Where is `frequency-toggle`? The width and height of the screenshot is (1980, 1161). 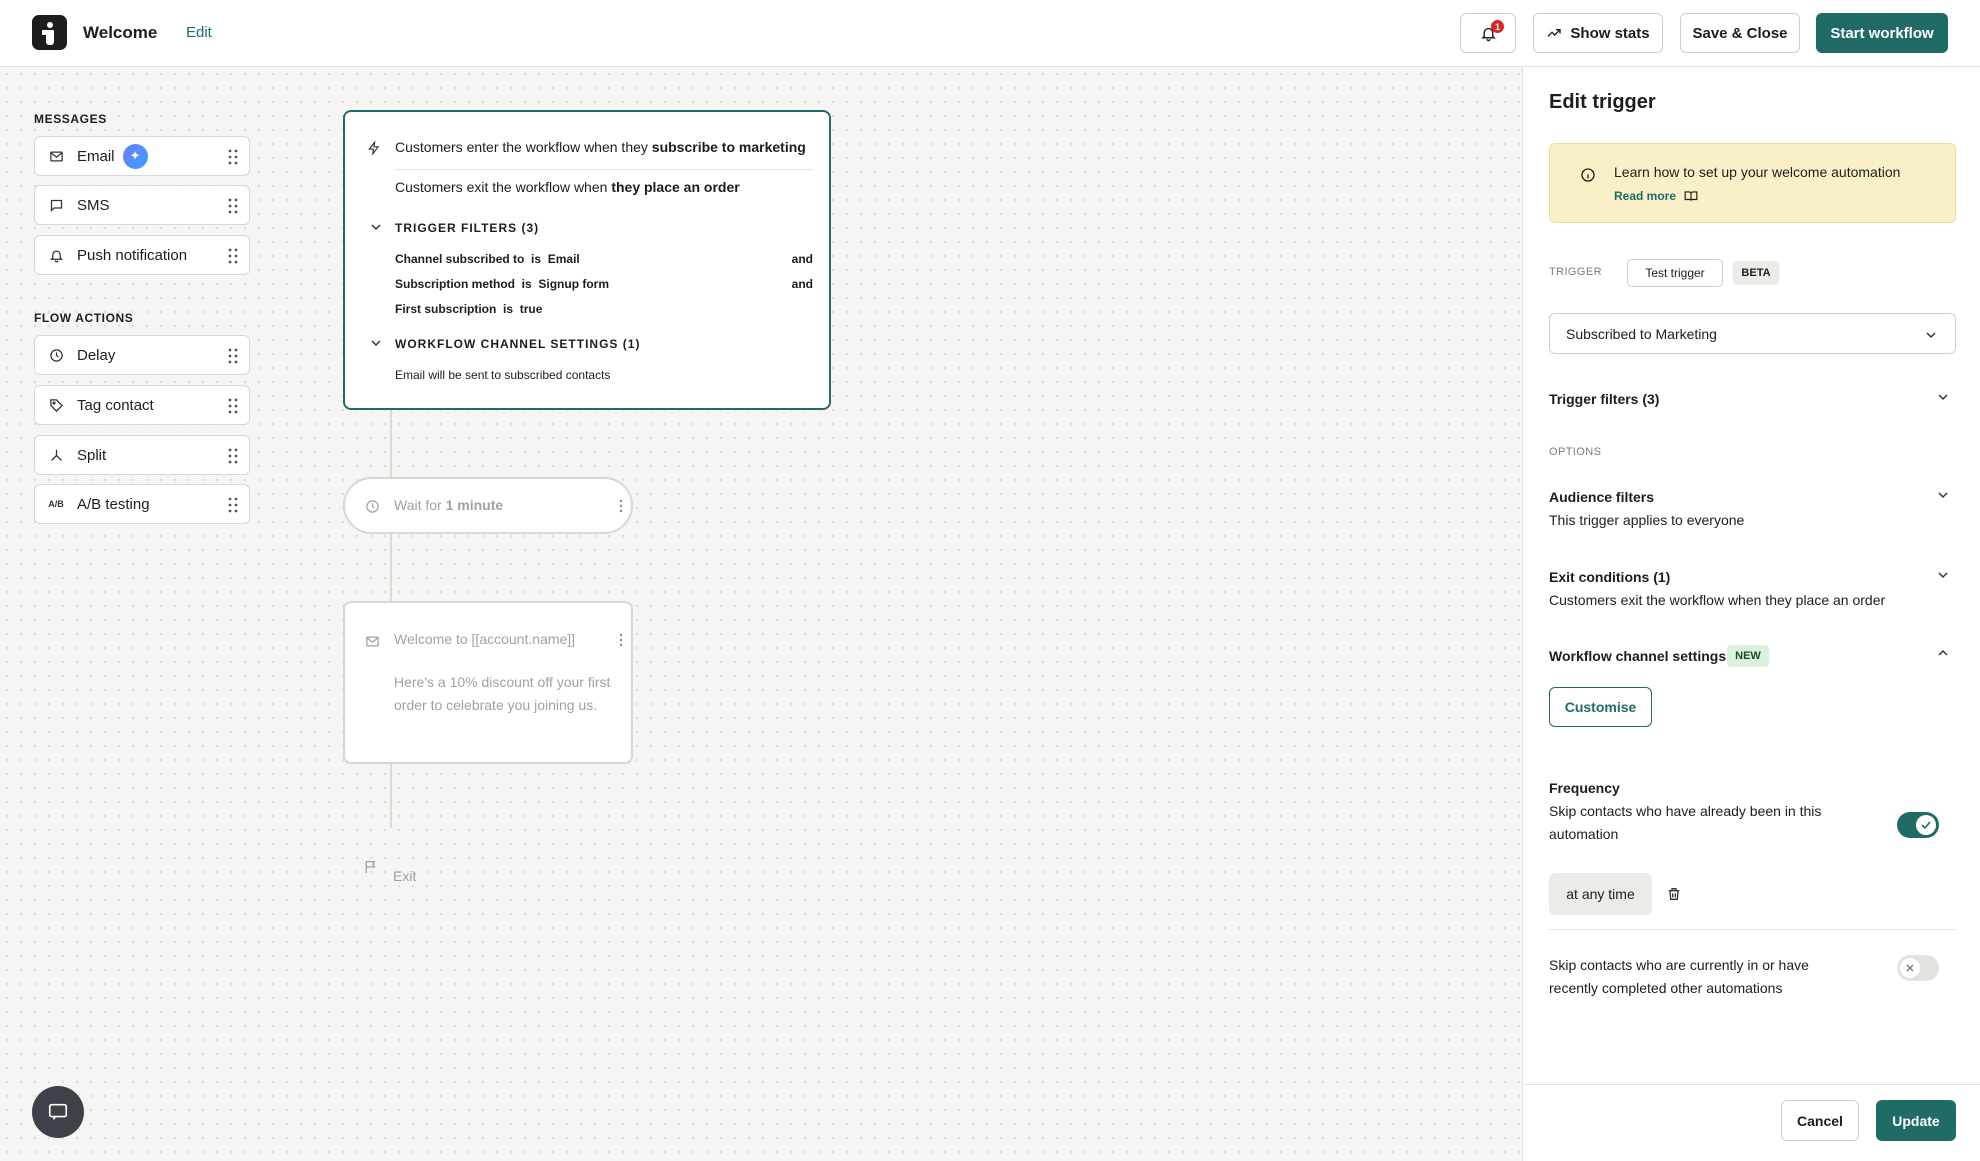 frequency-toggle is located at coordinates (1918, 825).